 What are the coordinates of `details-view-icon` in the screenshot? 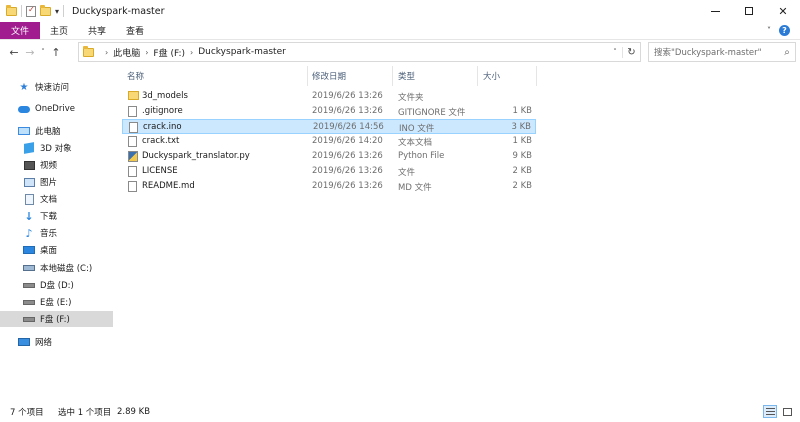 It's located at (770, 411).